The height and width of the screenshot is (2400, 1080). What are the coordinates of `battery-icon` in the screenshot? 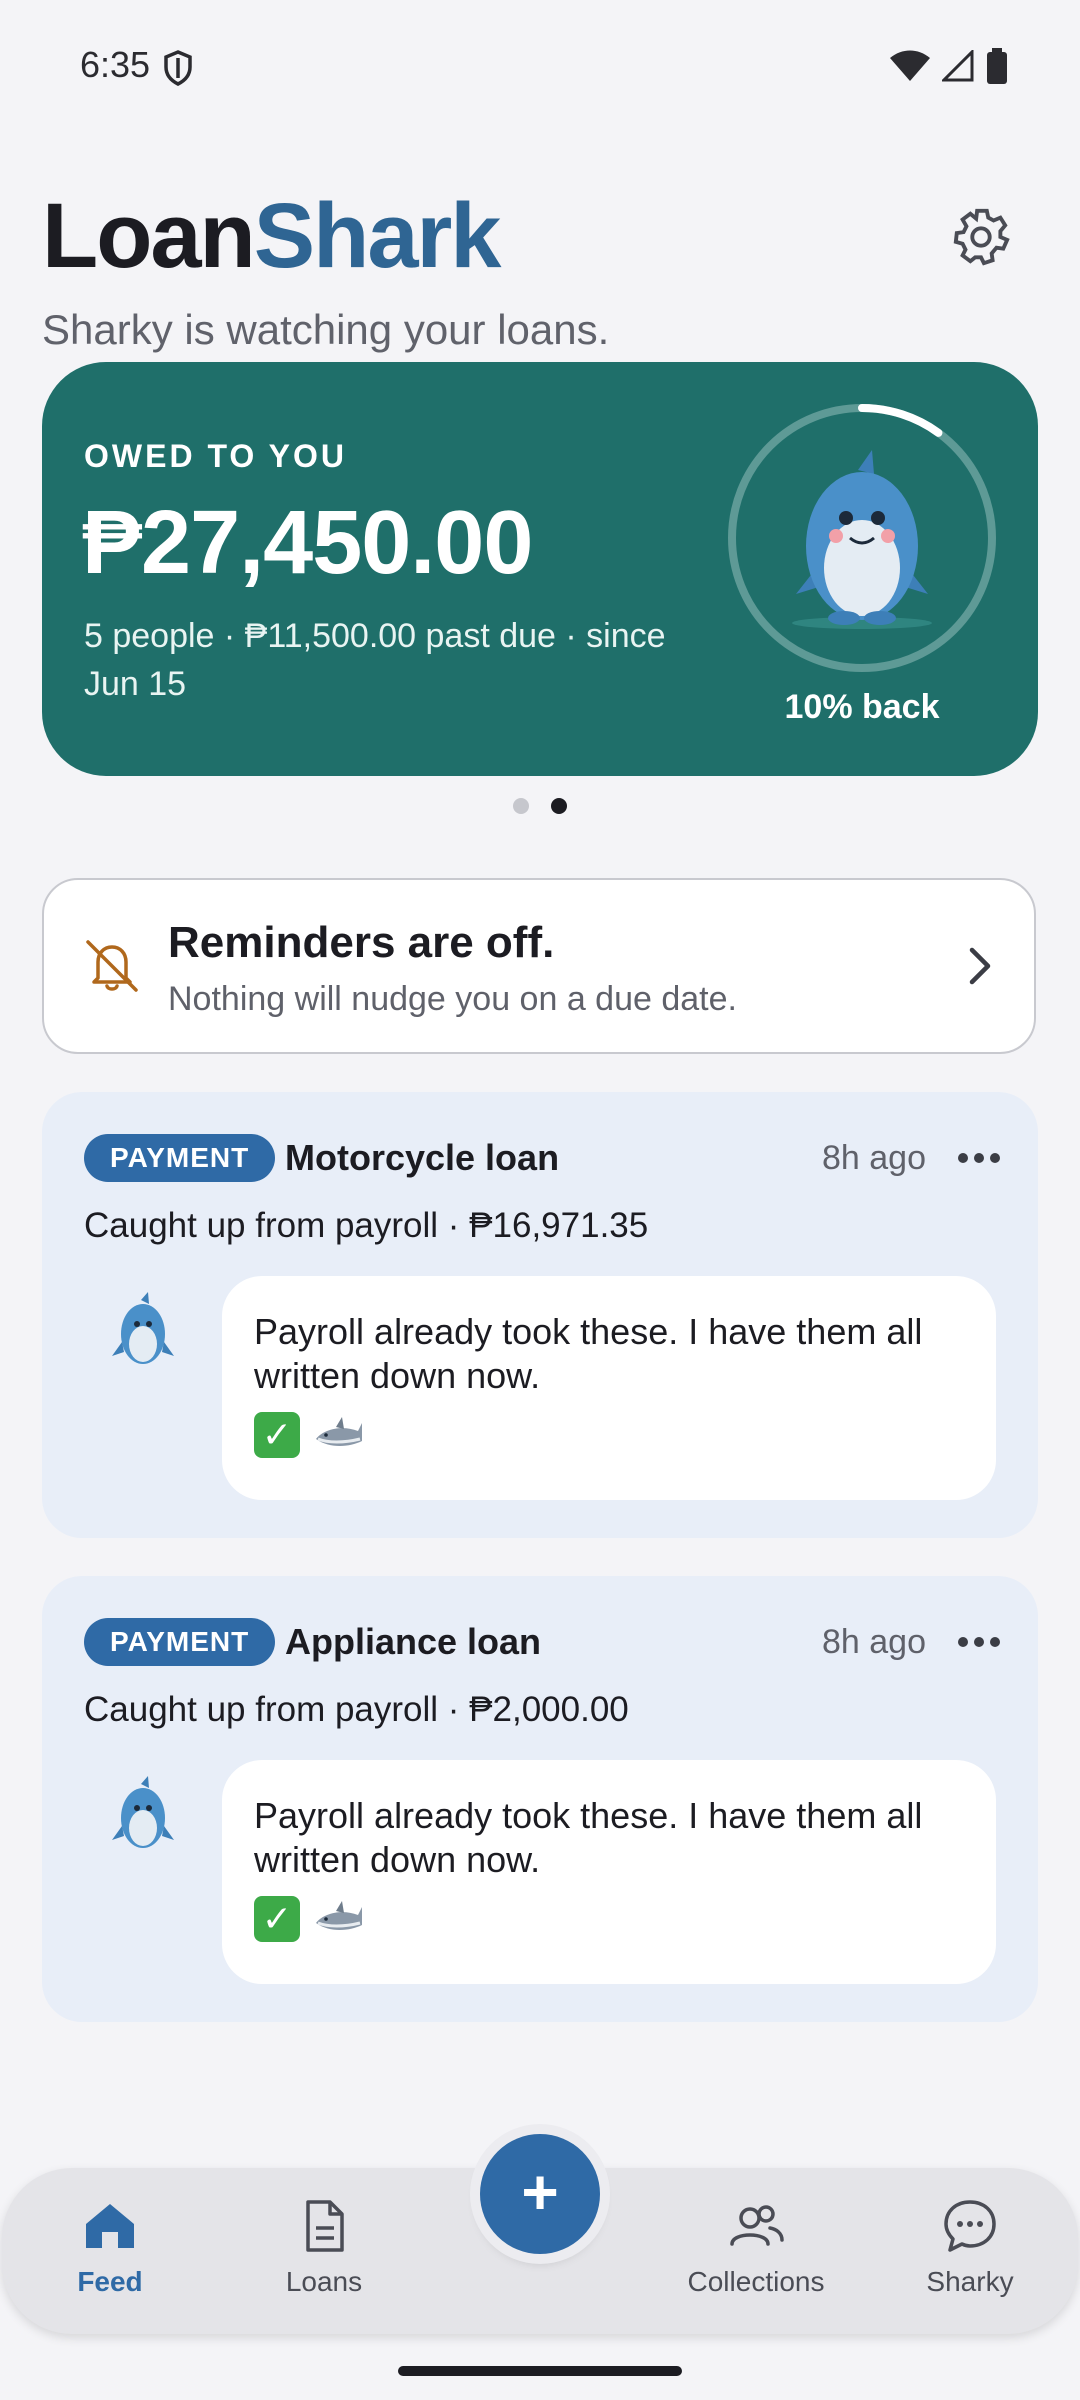 It's located at (997, 66).